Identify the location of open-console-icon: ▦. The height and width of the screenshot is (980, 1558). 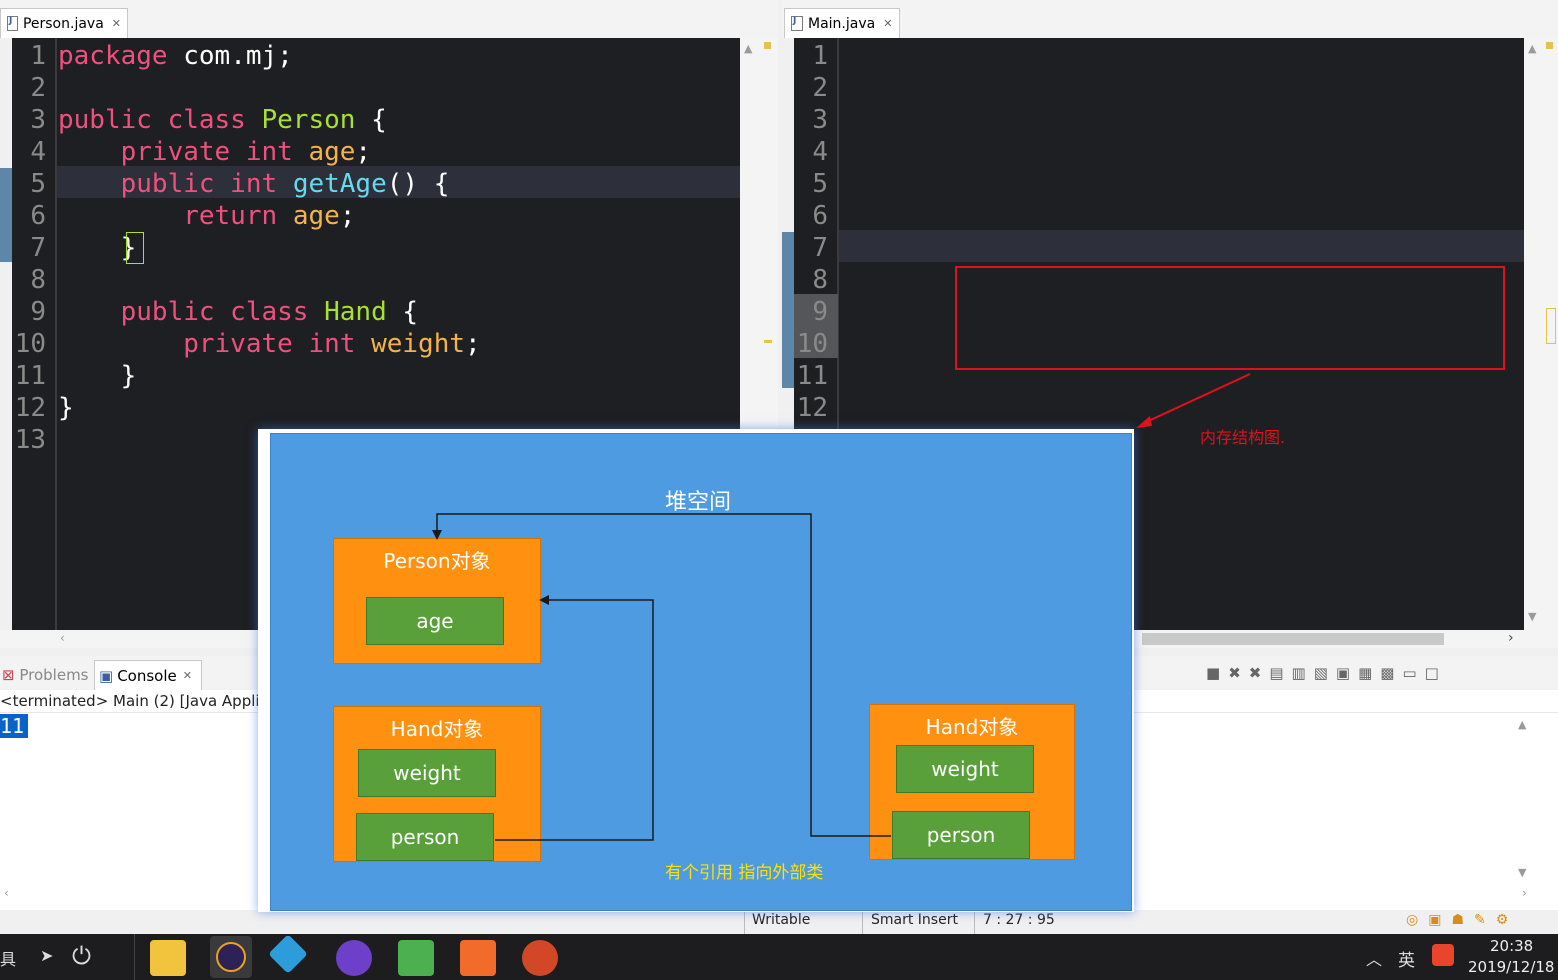
(1369, 673).